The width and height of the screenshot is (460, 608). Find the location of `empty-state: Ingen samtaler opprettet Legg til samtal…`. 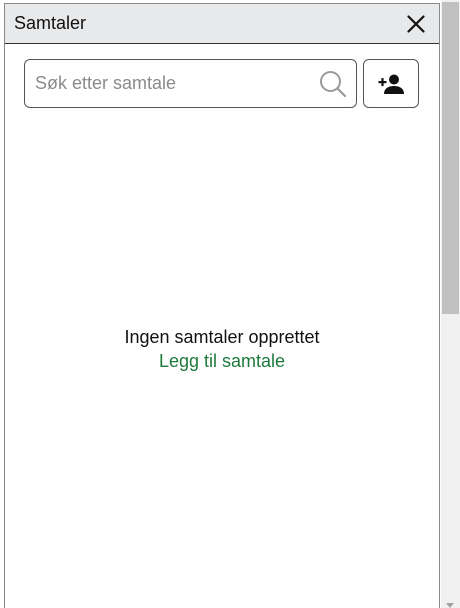

empty-state: Ingen samtaler opprettet Legg til samtal… is located at coordinates (222, 349).